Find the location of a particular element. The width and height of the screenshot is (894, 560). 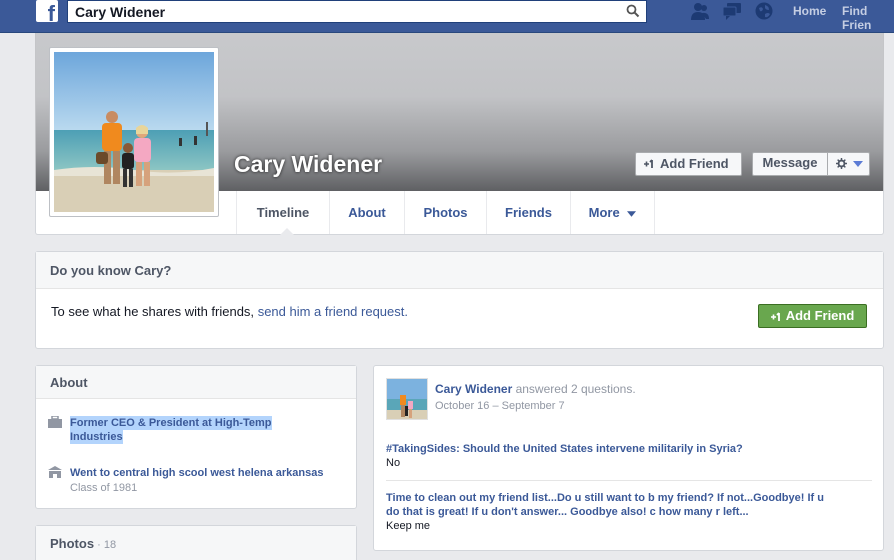

about-work-line1: Former CEO & President at High-Temp is located at coordinates (171, 423).